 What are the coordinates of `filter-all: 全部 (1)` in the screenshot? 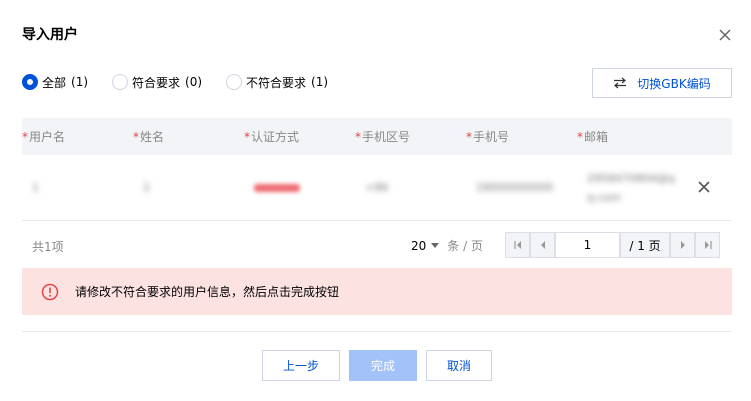 It's located at (55, 82).